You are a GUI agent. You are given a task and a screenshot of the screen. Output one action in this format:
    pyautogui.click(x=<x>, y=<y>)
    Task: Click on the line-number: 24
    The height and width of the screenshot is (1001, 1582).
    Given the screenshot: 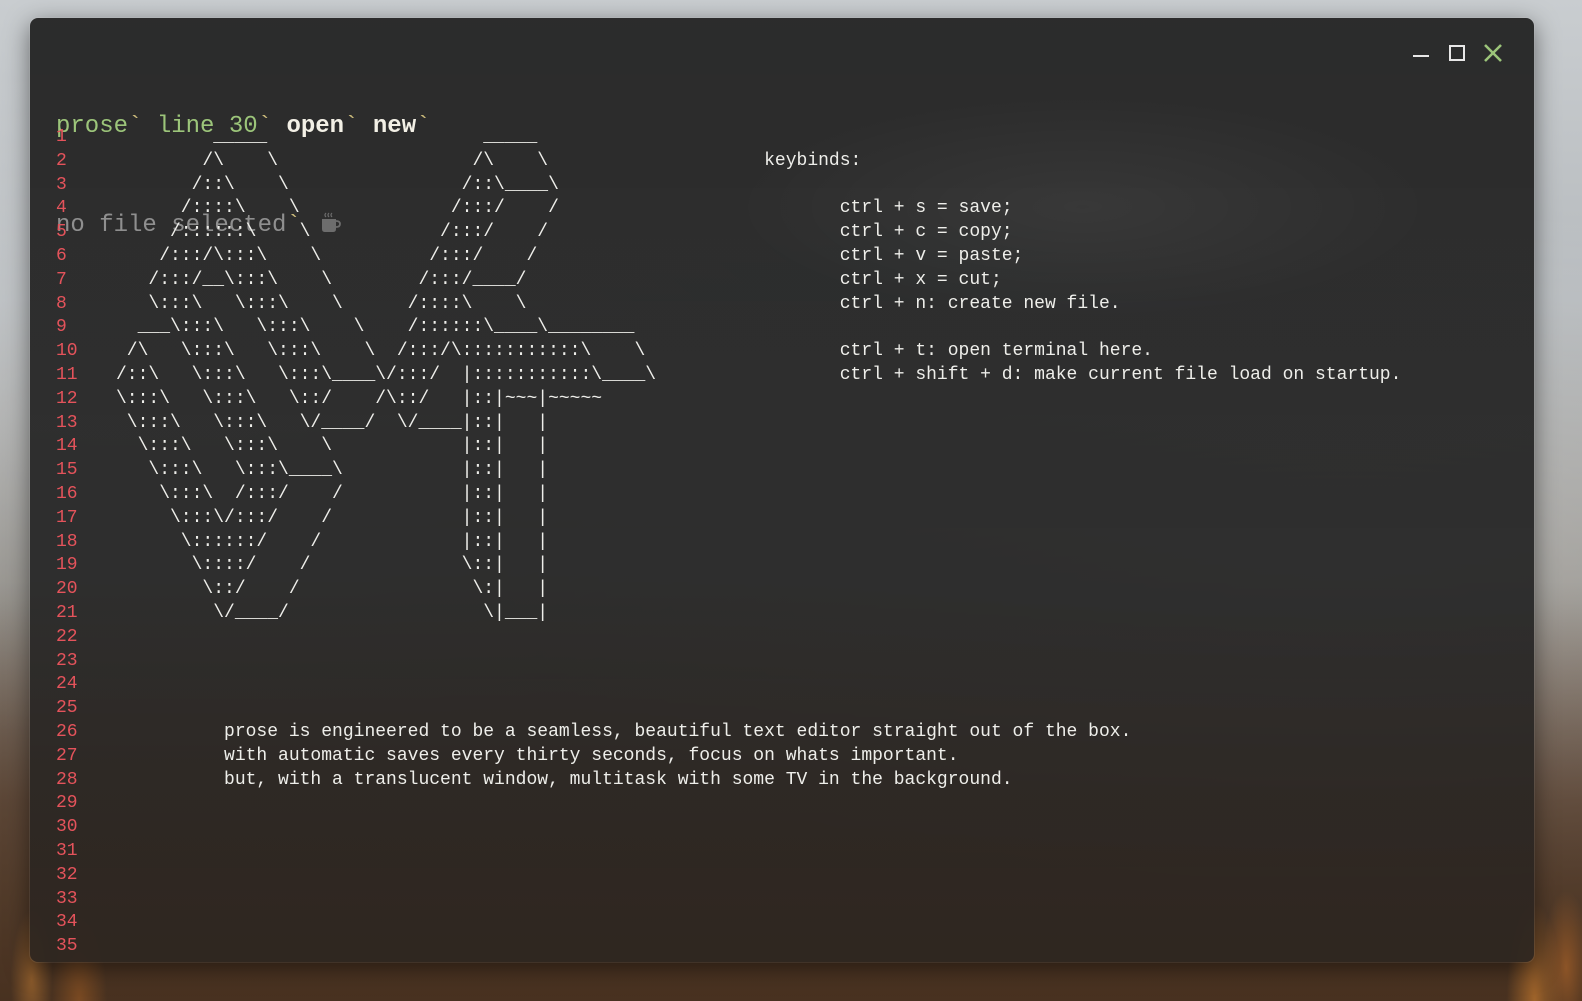 What is the action you would take?
    pyautogui.click(x=67, y=684)
    